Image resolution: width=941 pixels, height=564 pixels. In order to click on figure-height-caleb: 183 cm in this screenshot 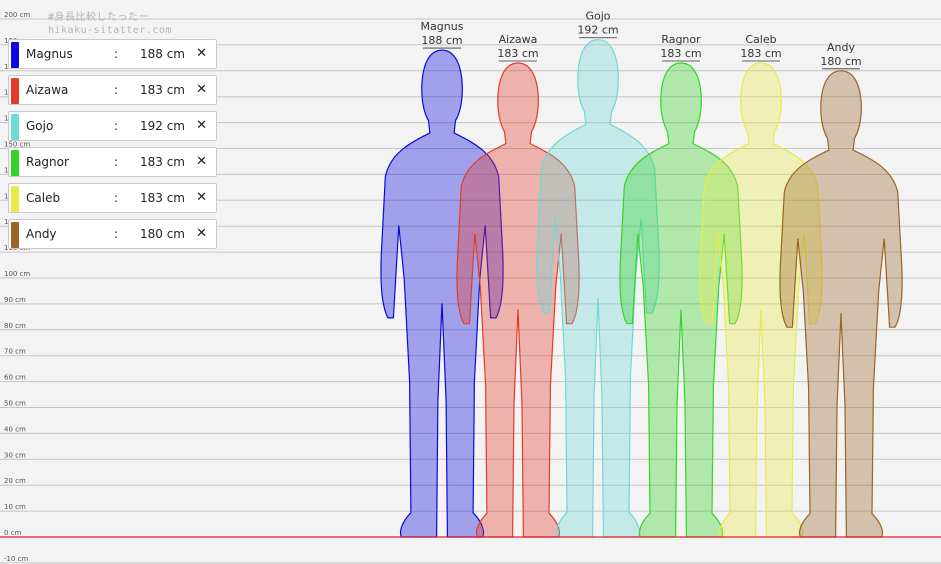, I will do `click(760, 53)`.